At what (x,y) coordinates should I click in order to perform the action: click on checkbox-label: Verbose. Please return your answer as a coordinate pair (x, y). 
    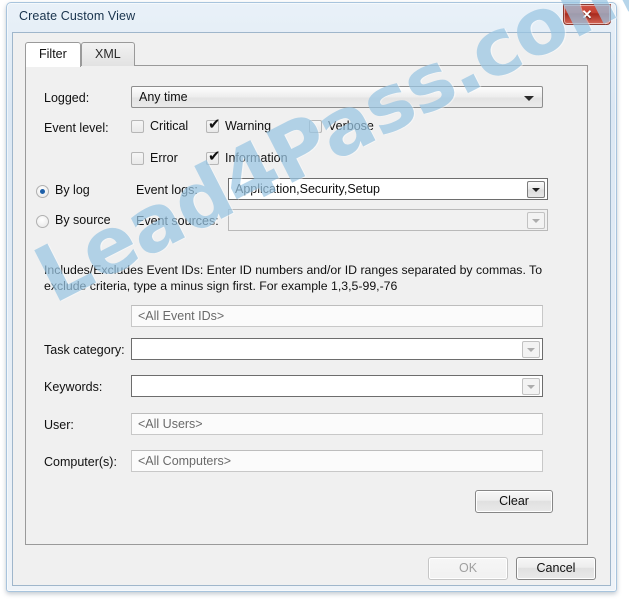
    Looking at the image, I should click on (351, 126).